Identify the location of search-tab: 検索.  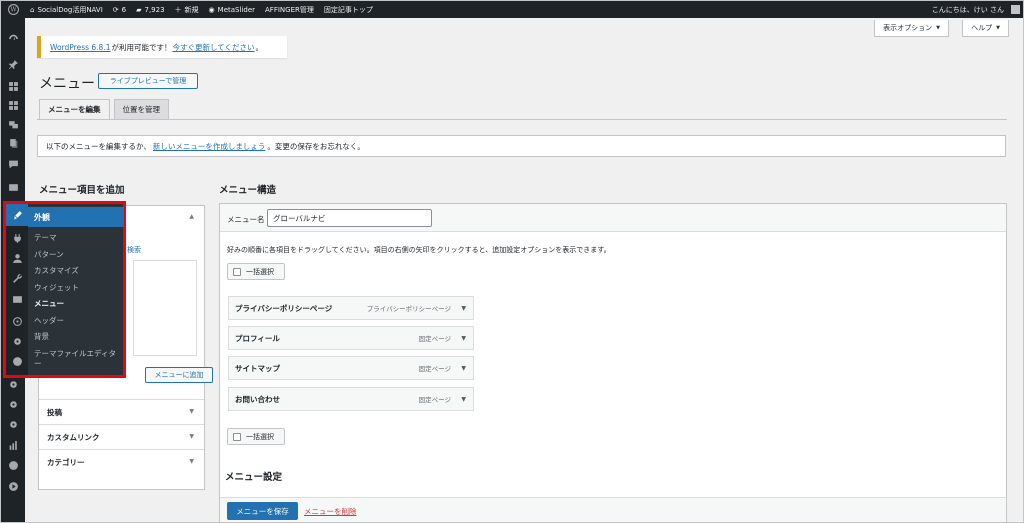
(134, 250).